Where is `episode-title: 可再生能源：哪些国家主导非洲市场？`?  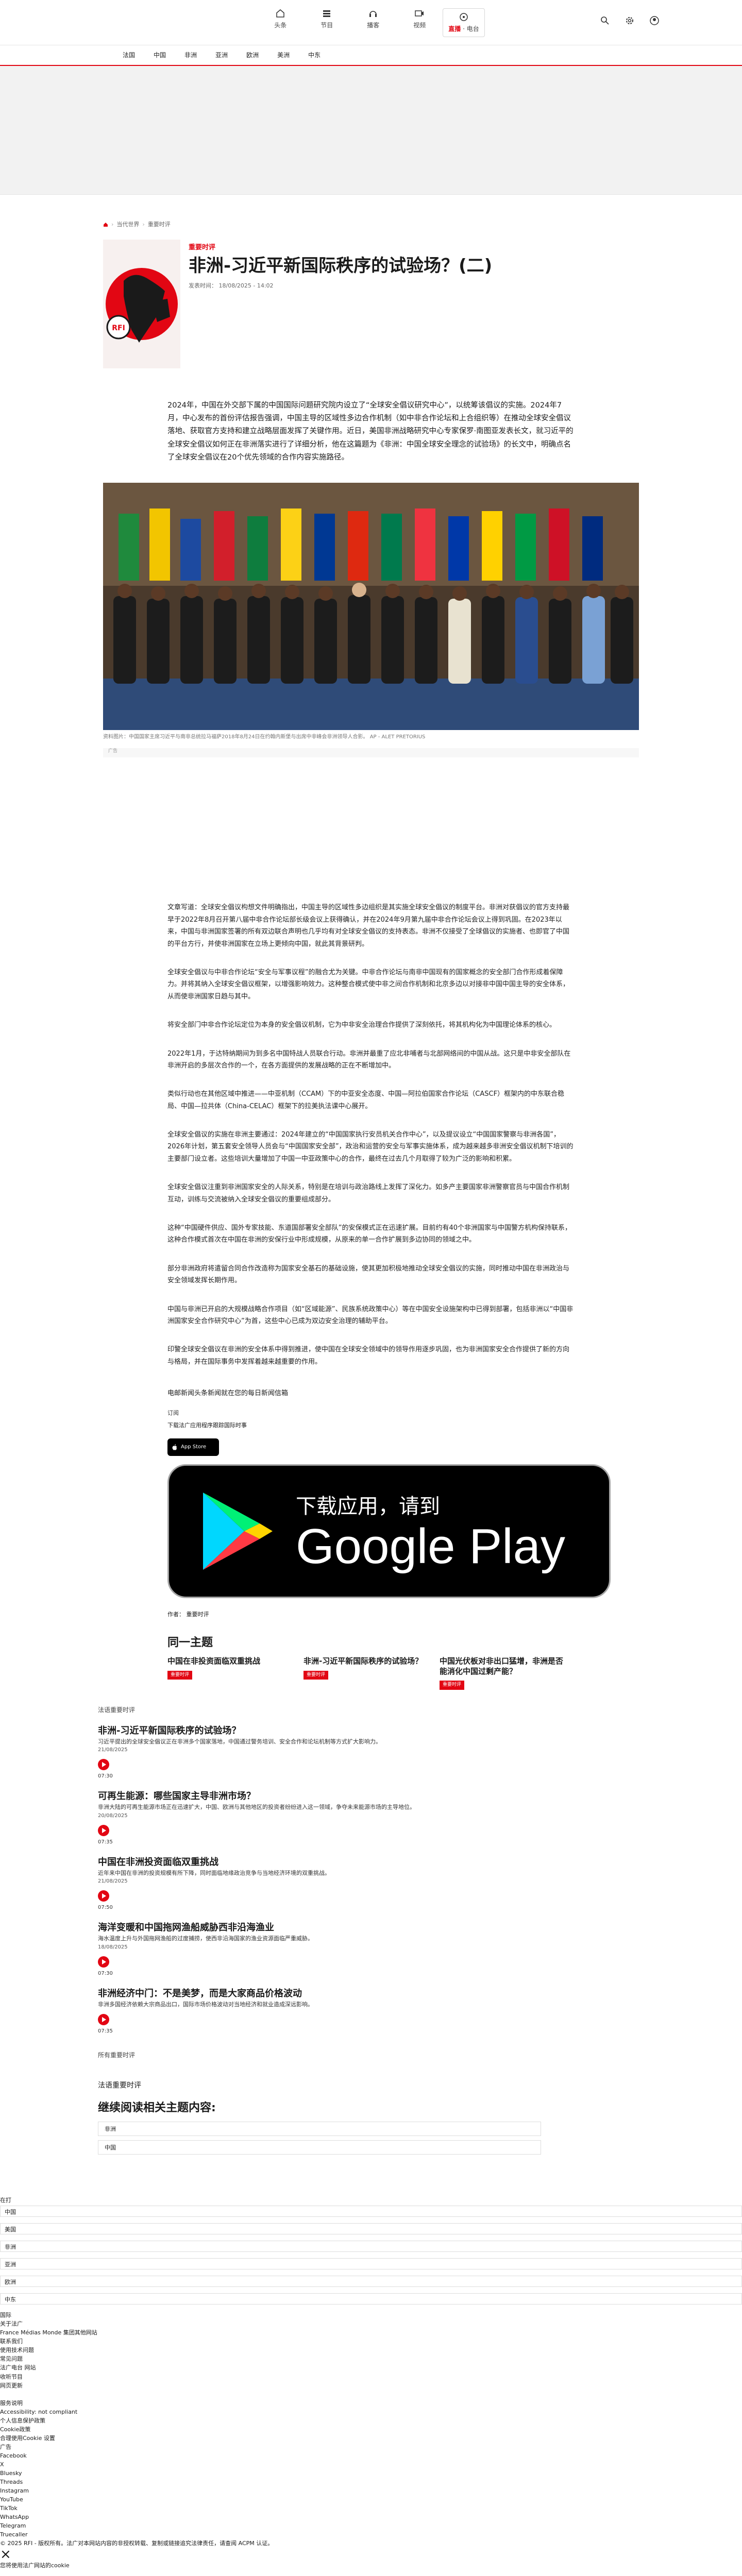 episode-title: 可再生能源：哪些国家主导非洲市场？ is located at coordinates (319, 1796).